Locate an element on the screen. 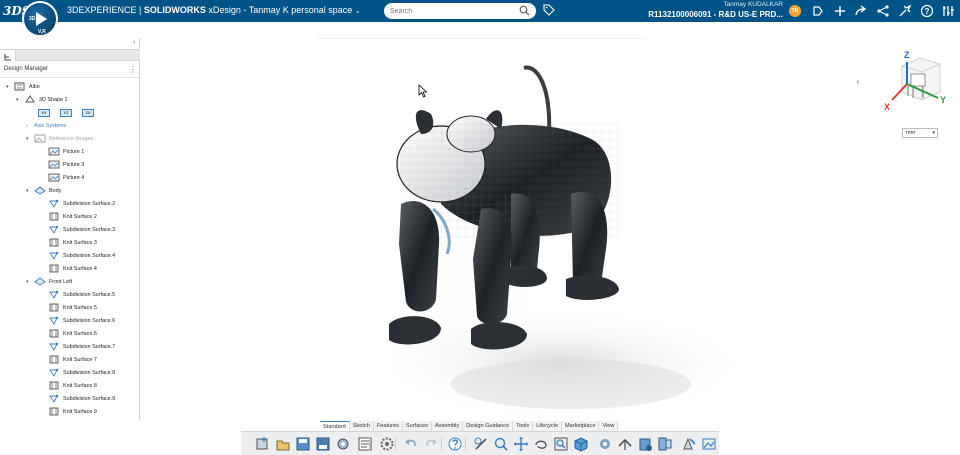 The image size is (960, 455). tree-item: Subdivision Surface.6 is located at coordinates (77, 320).